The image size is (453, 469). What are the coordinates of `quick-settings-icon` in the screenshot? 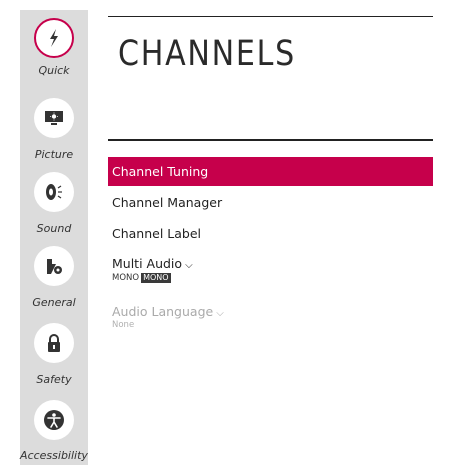 It's located at (54, 38).